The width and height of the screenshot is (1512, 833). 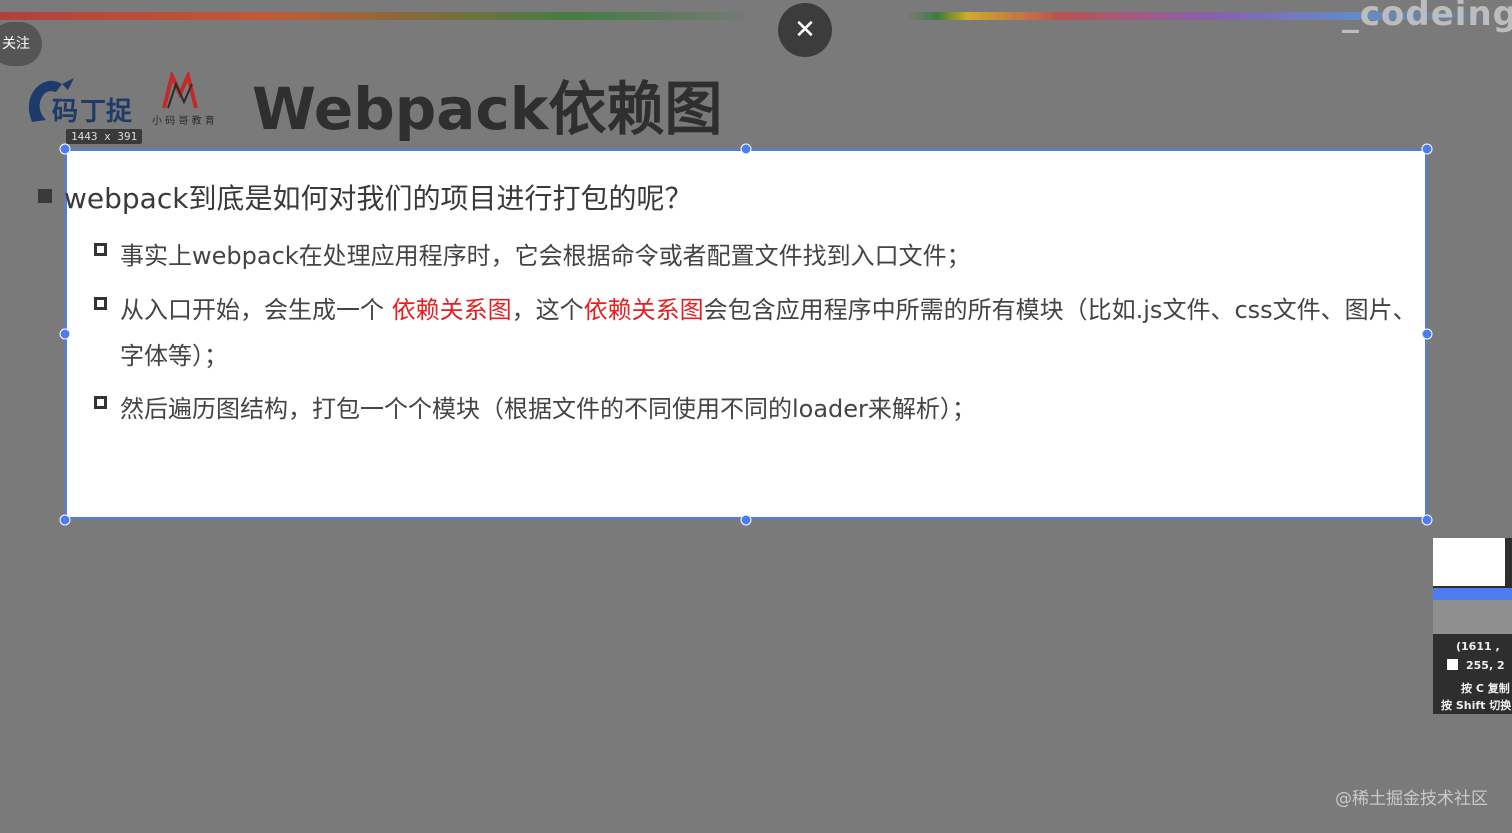 What do you see at coordinates (65, 112) in the screenshot?
I see `svg-text: 码` at bounding box center [65, 112].